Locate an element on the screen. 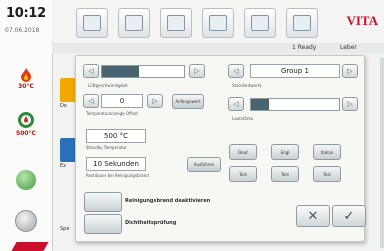  clock-date: 07.06.2018 is located at coordinates (22, 30).